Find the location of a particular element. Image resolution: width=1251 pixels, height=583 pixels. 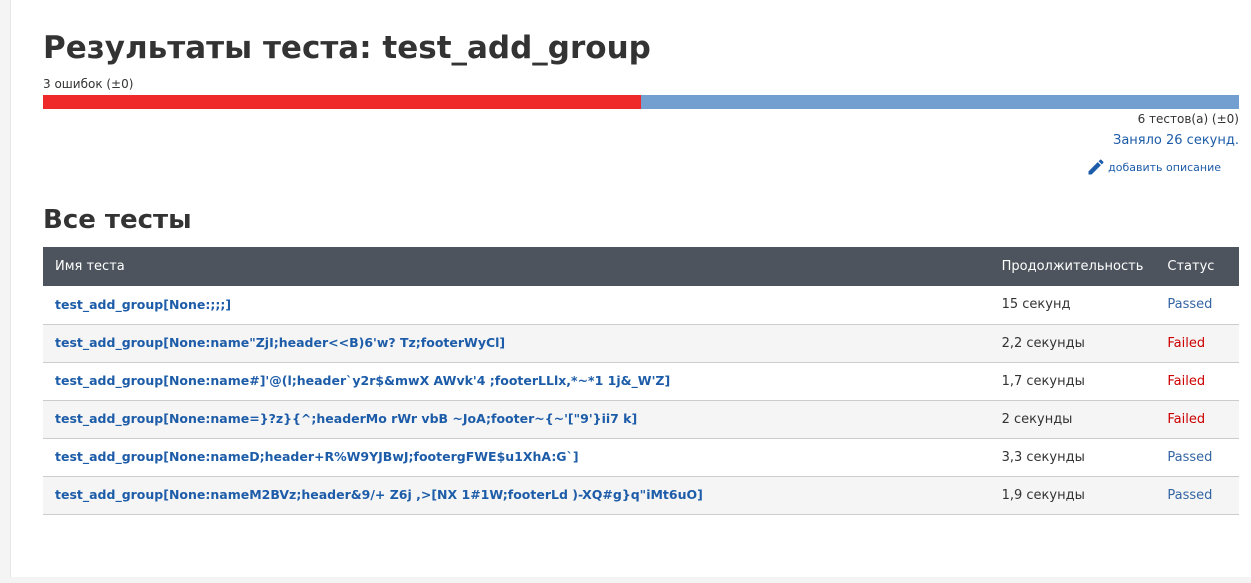

test-count: 6 тестов(а) (±0) is located at coordinates (1188, 119).